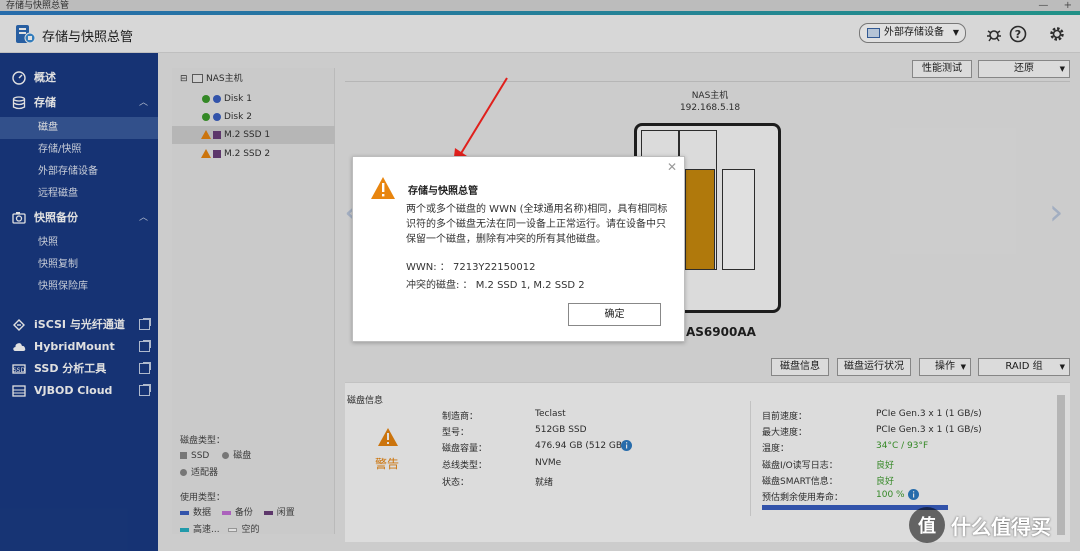  What do you see at coordinates (443, 191) in the screenshot?
I see `dialog-title: 存储与快照总管` at bounding box center [443, 191].